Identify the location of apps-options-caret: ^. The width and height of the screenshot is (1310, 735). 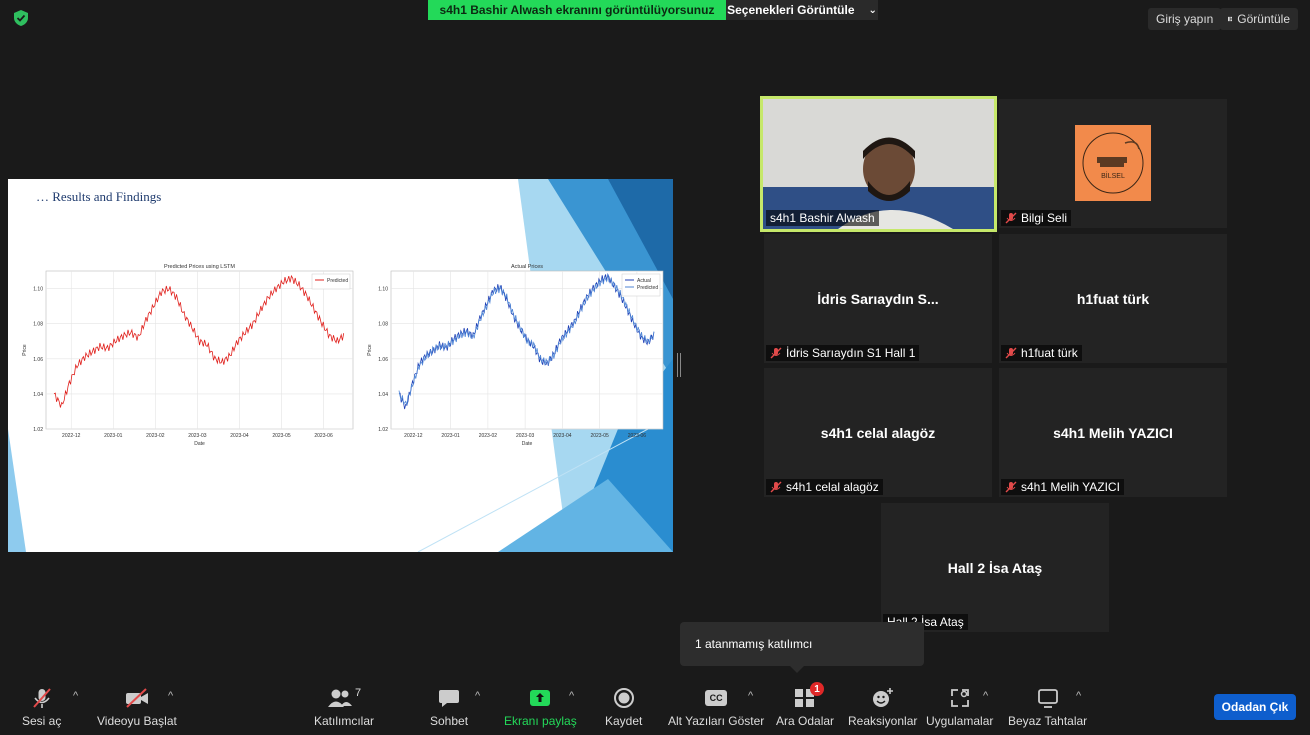
(985, 696).